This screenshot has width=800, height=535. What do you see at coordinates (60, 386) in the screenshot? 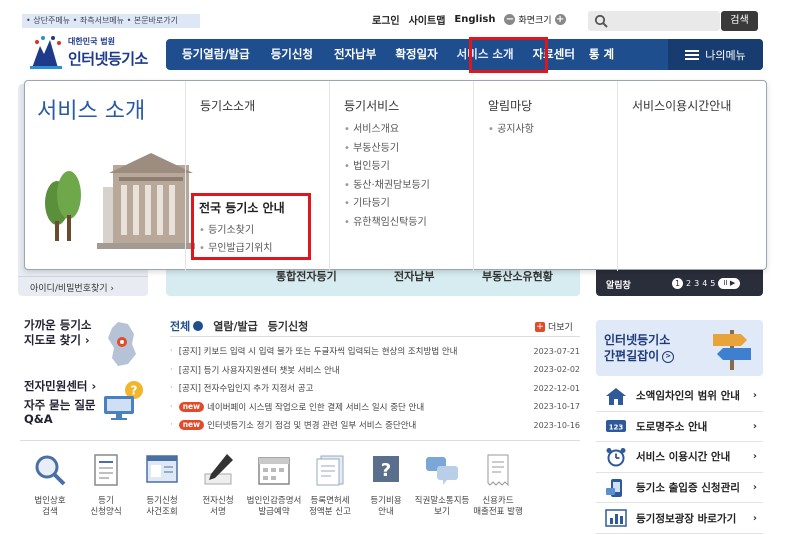
I see `e-civil-center-link: 전자민원센터 ›` at bounding box center [60, 386].